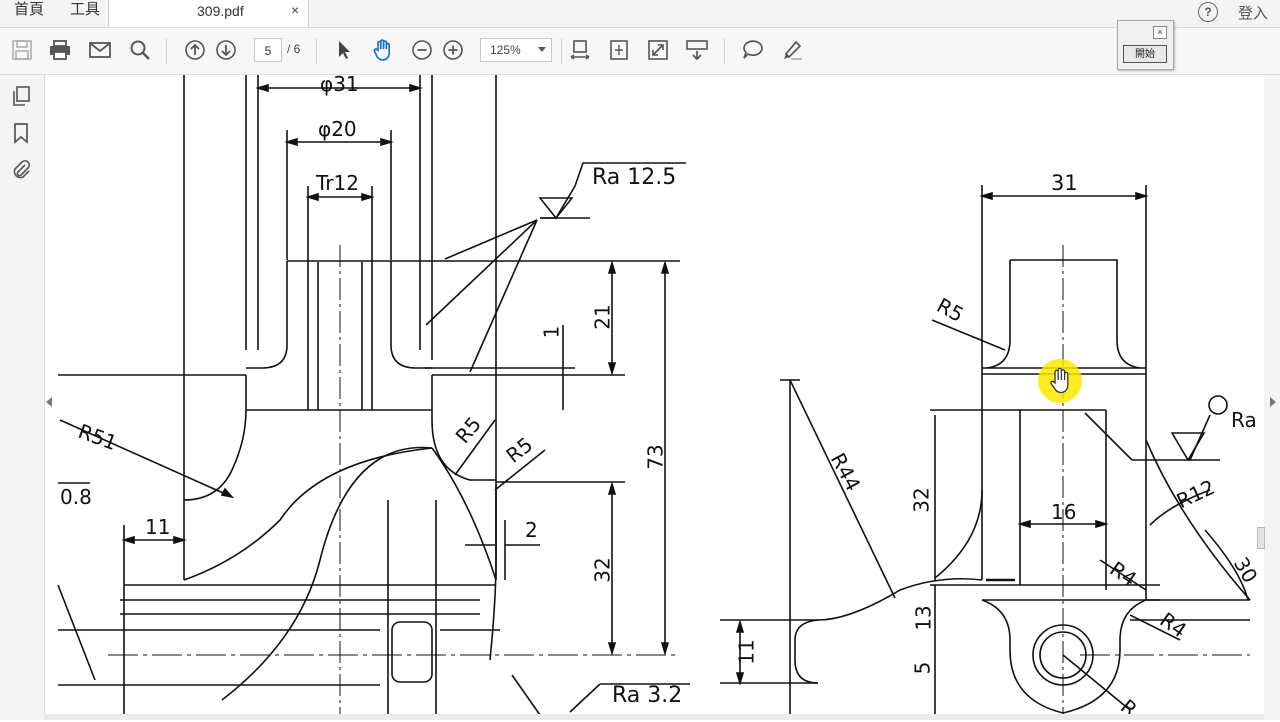 This screenshot has height=722, width=1280. I want to click on vertical-scrollbar-thumb, so click(1261, 538).